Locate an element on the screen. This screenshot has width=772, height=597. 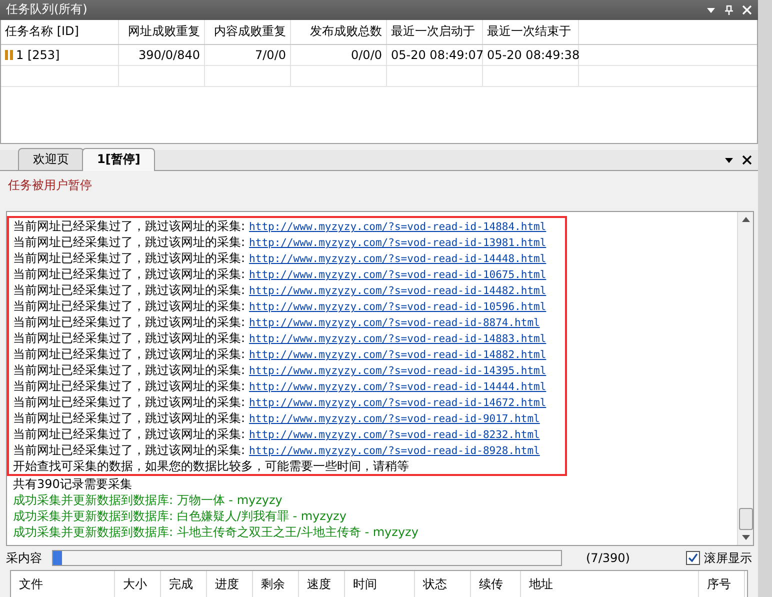
dropdown-icon is located at coordinates (729, 160).